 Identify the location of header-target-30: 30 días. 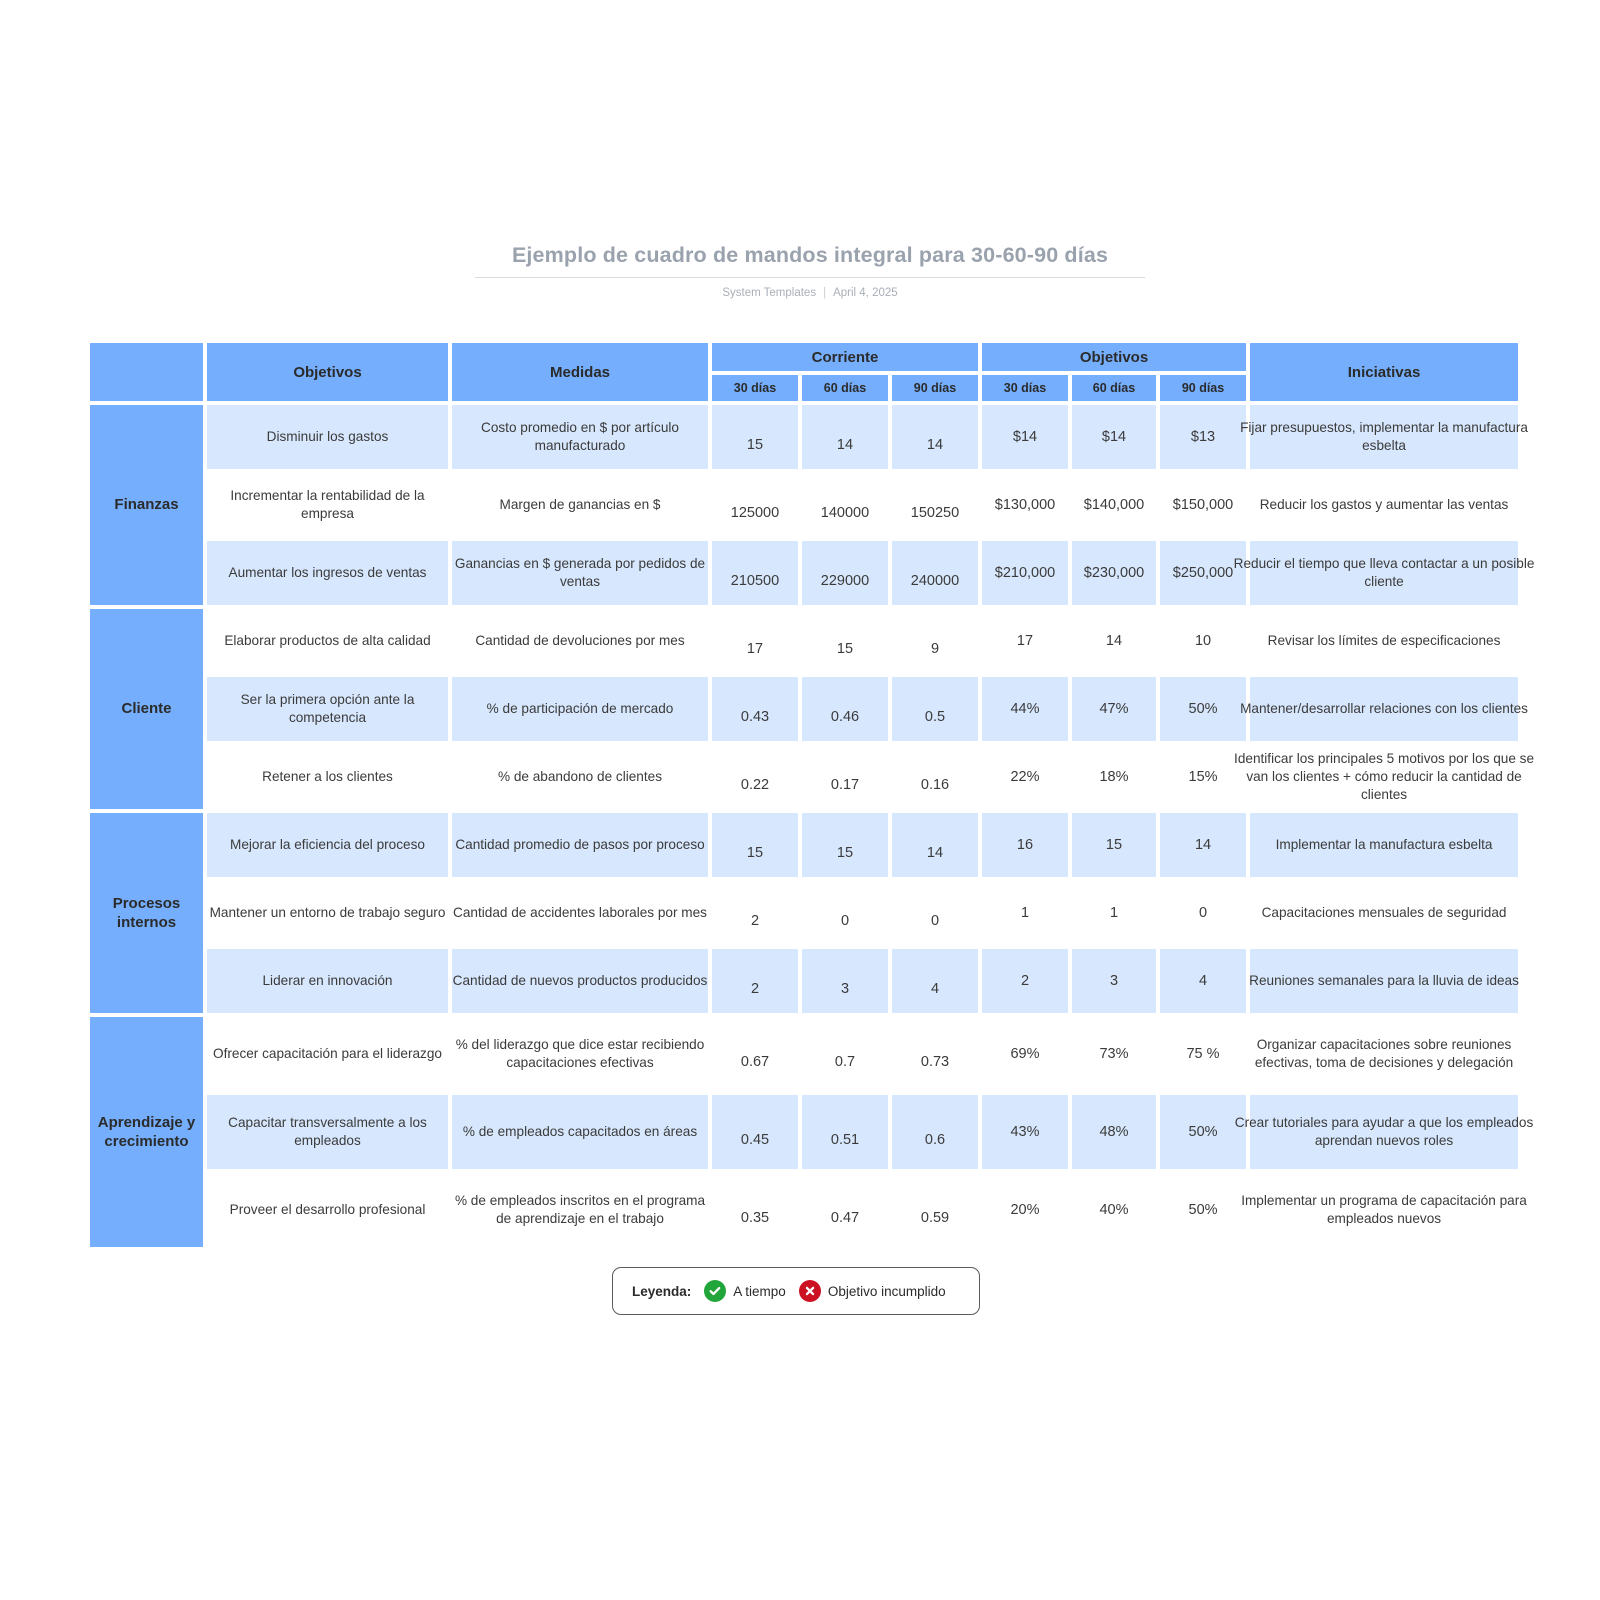
(1025, 388).